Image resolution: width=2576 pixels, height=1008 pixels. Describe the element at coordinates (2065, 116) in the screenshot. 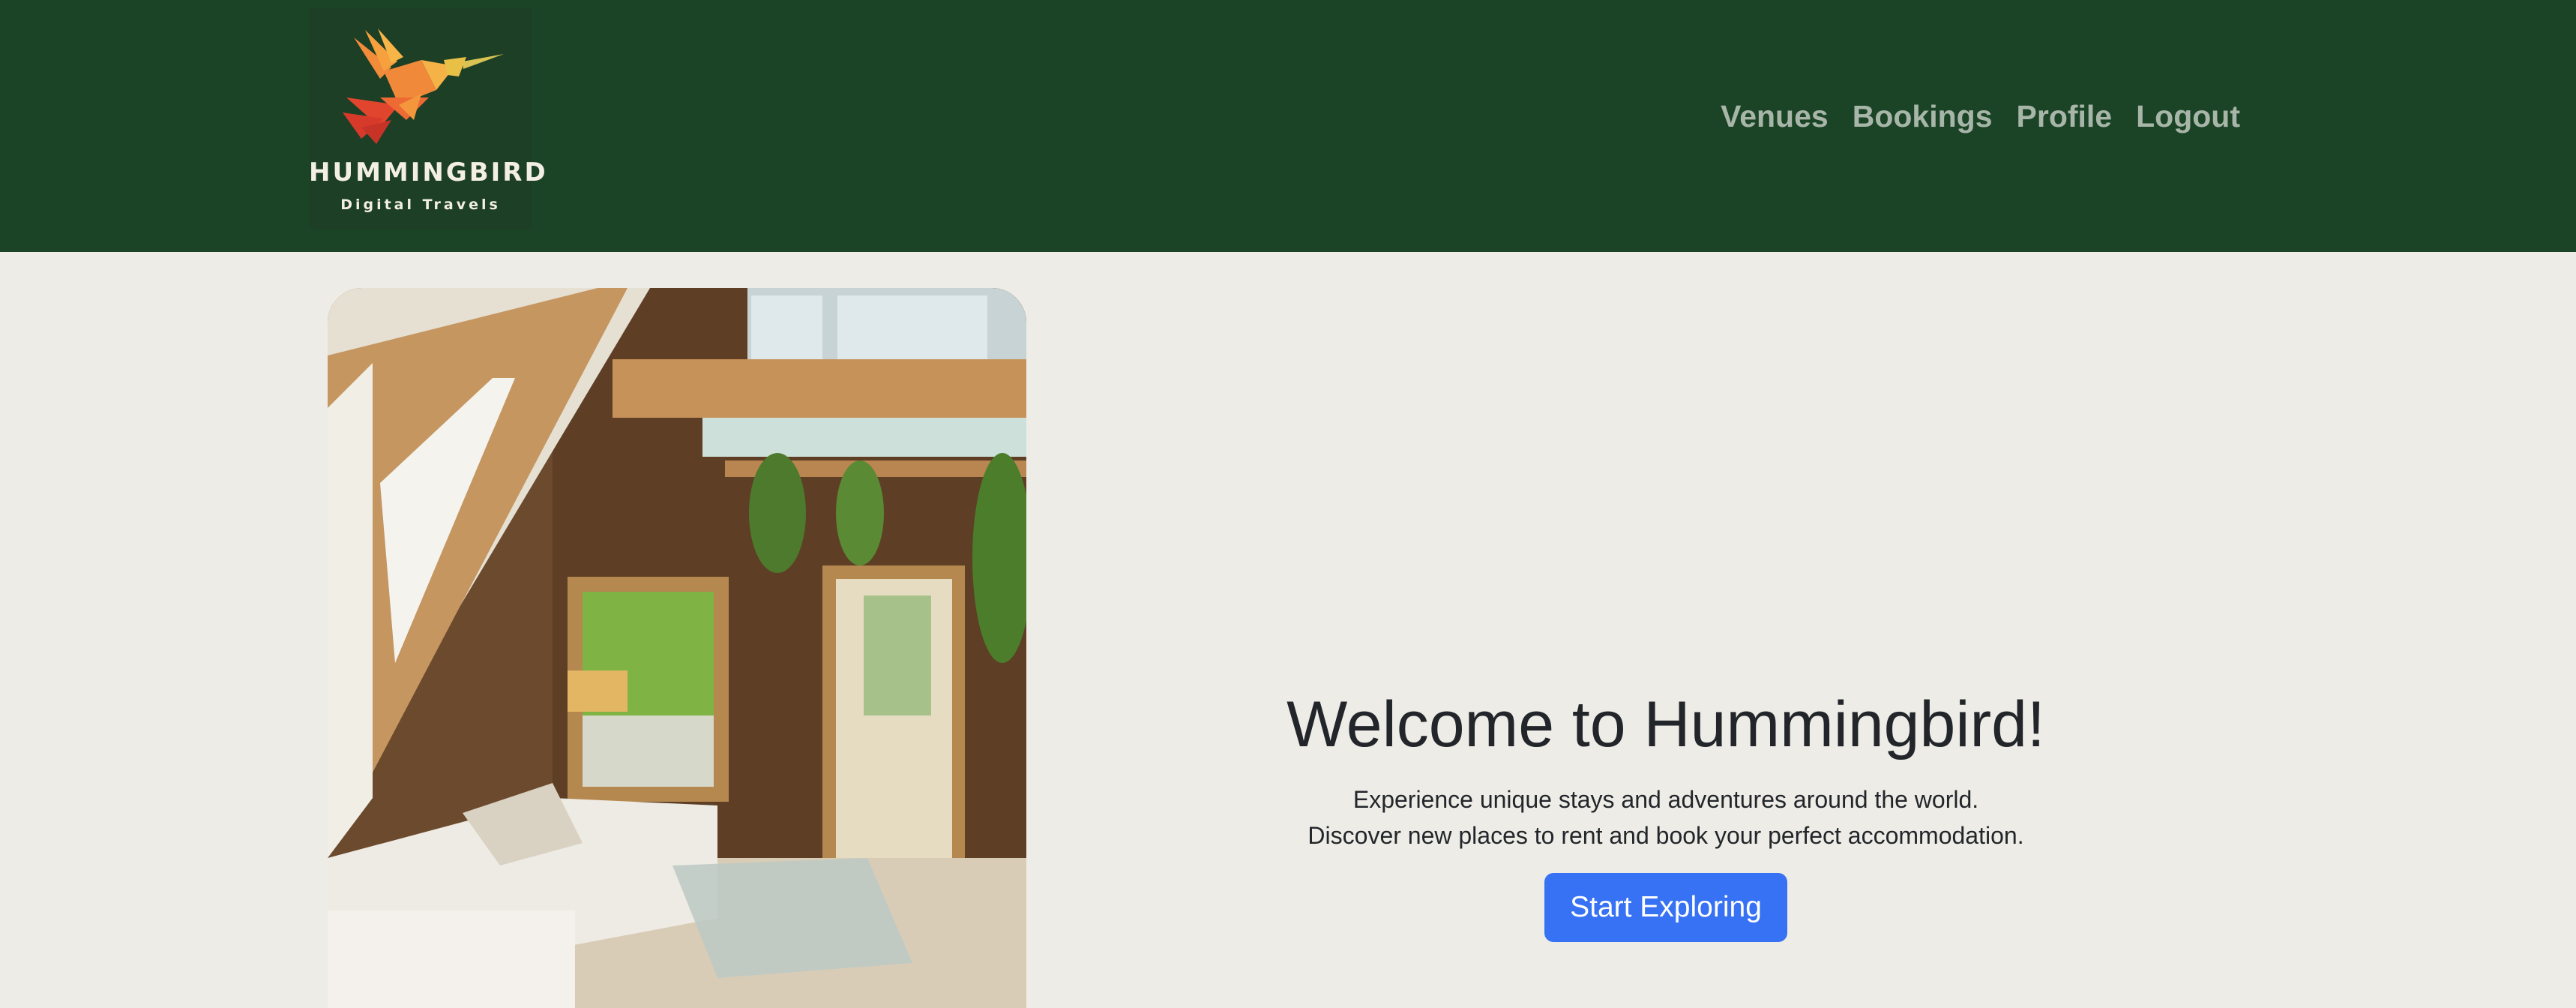

I see `nav-profile: Profile` at that location.